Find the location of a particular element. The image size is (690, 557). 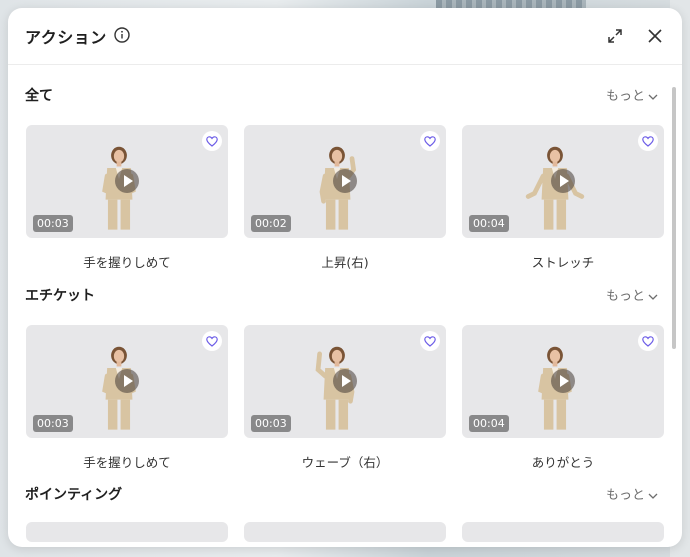

panel-header: アクション is located at coordinates (345, 36).